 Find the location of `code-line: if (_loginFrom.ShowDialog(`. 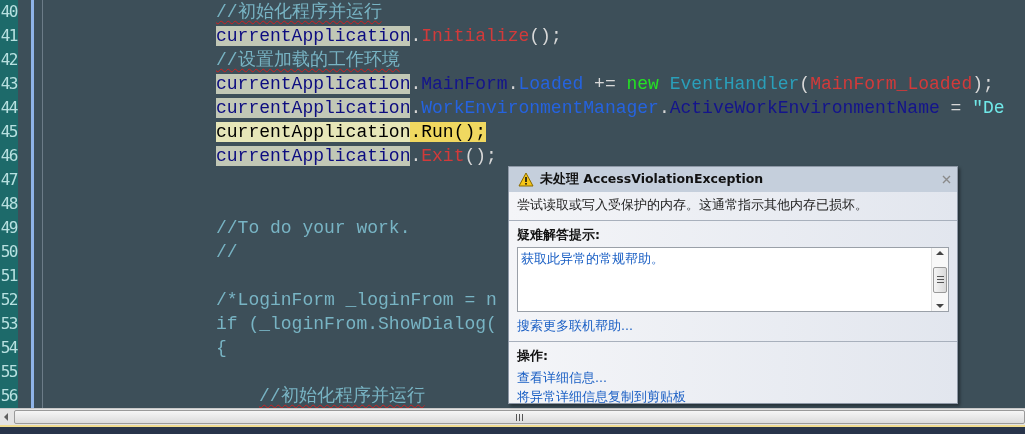

code-line: if (_loginFrom.ShowDialog( is located at coordinates (356, 324).